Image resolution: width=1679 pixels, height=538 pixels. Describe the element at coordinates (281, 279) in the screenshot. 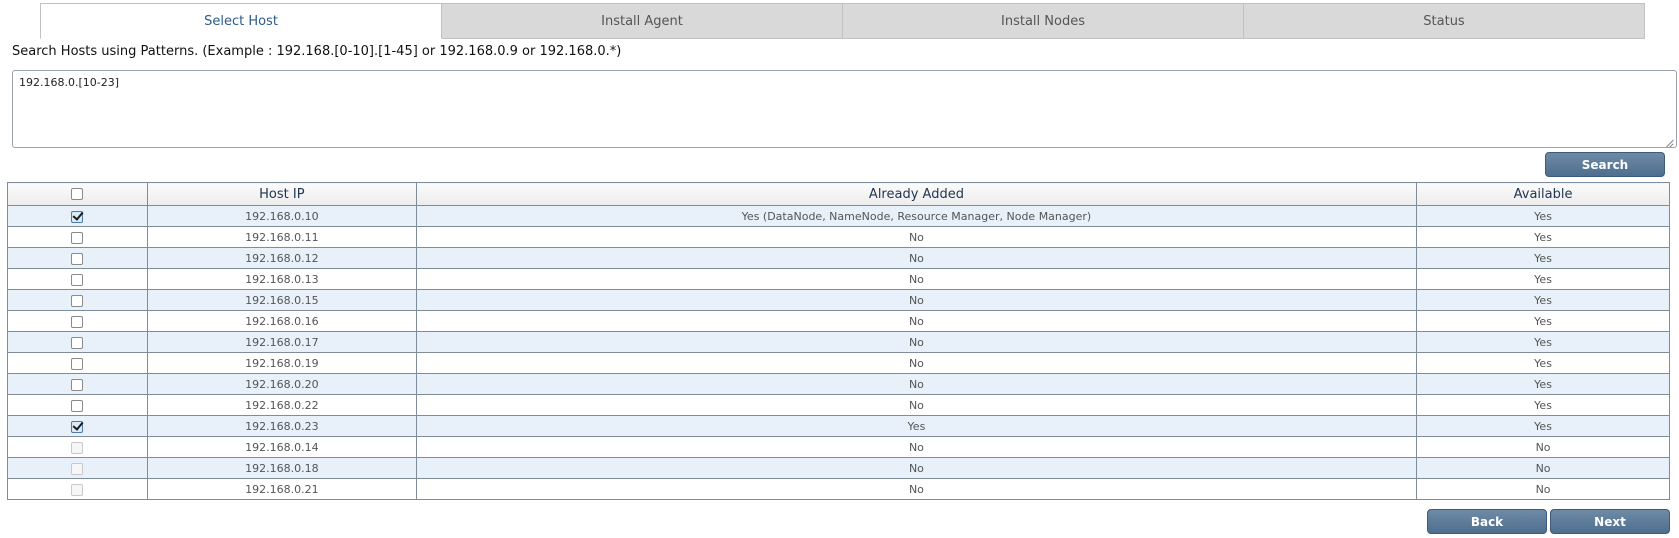

I see `host-ip-cell: 192.168.0.13` at that location.